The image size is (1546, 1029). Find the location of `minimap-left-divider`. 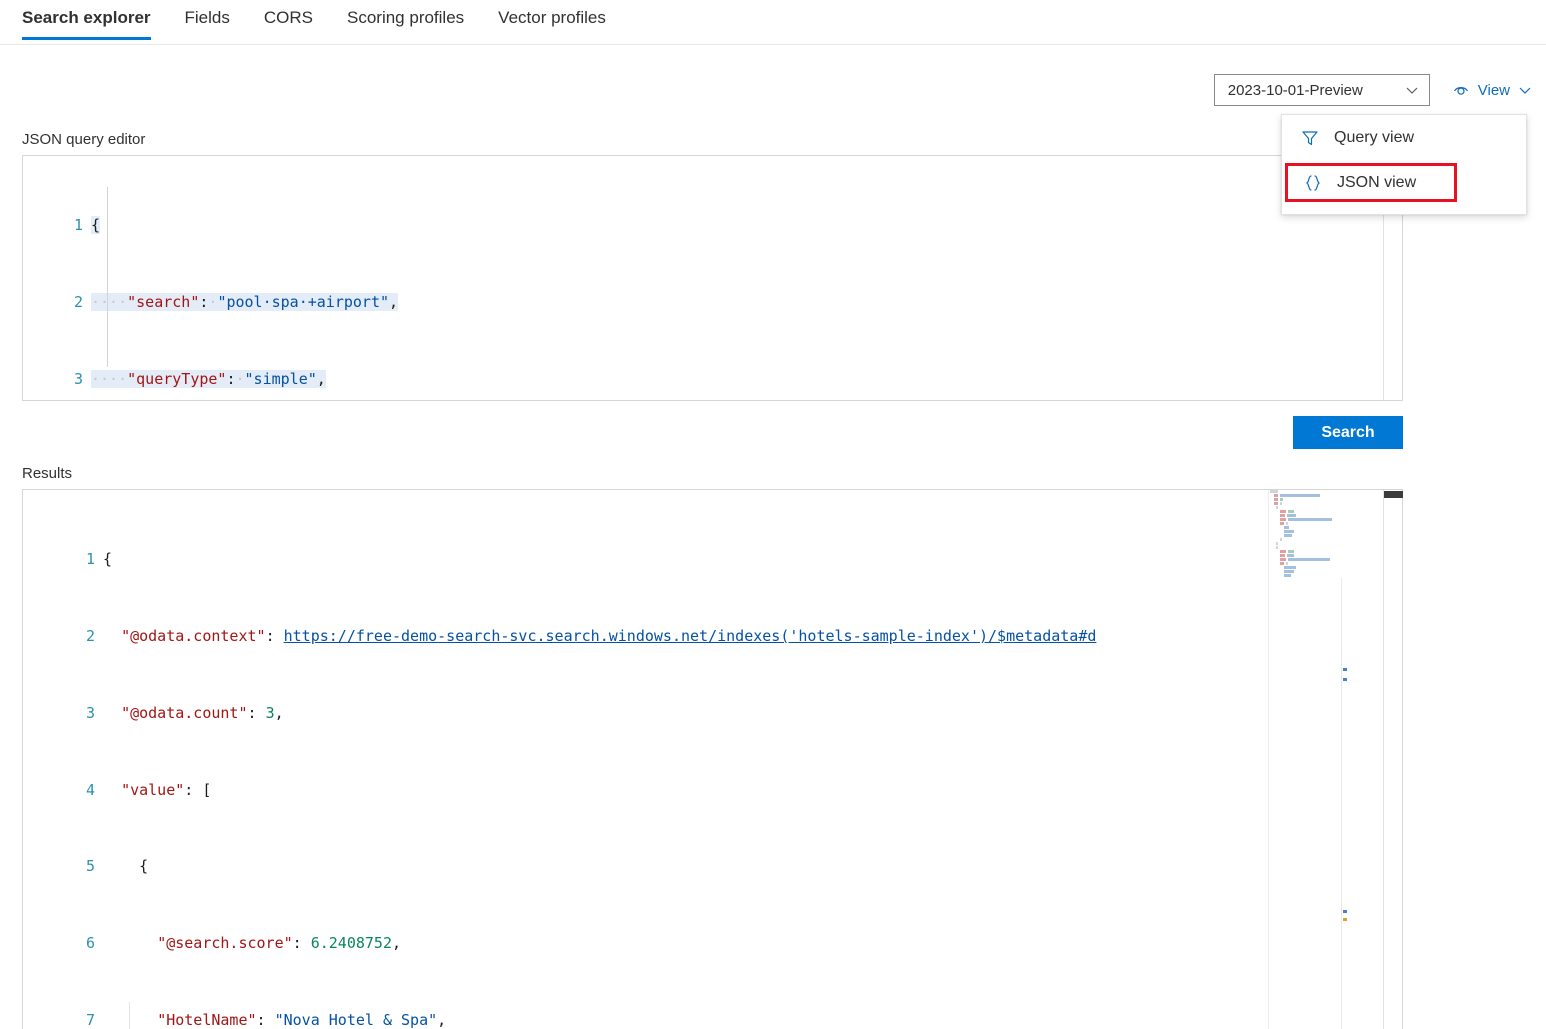

minimap-left-divider is located at coordinates (1268, 759).